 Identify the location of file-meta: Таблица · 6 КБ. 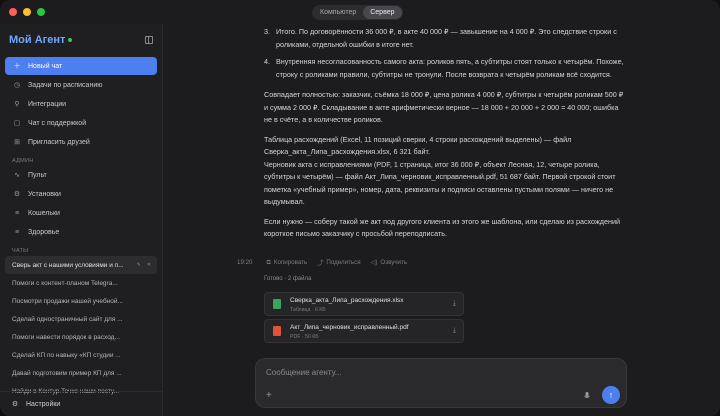
(308, 310).